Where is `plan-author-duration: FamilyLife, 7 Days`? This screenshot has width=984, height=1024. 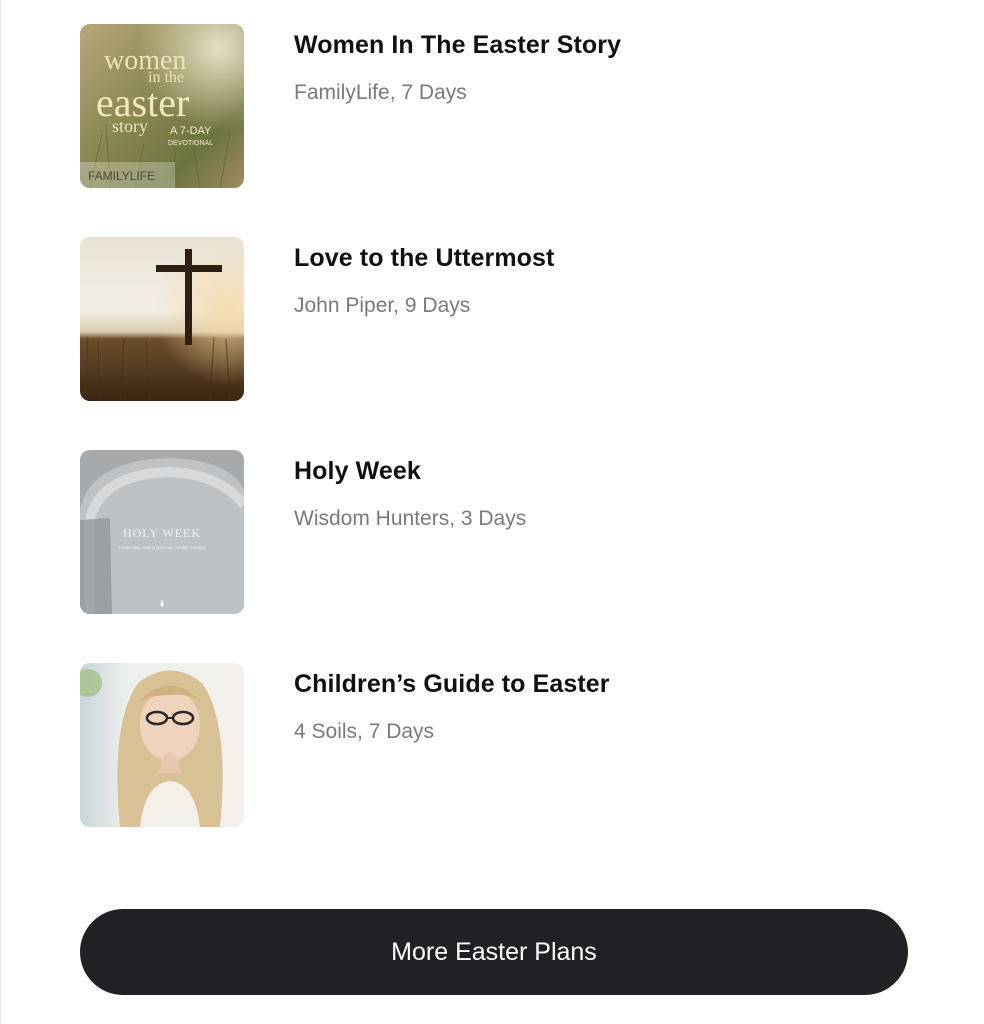 plan-author-duration: FamilyLife, 7 Days is located at coordinates (380, 92).